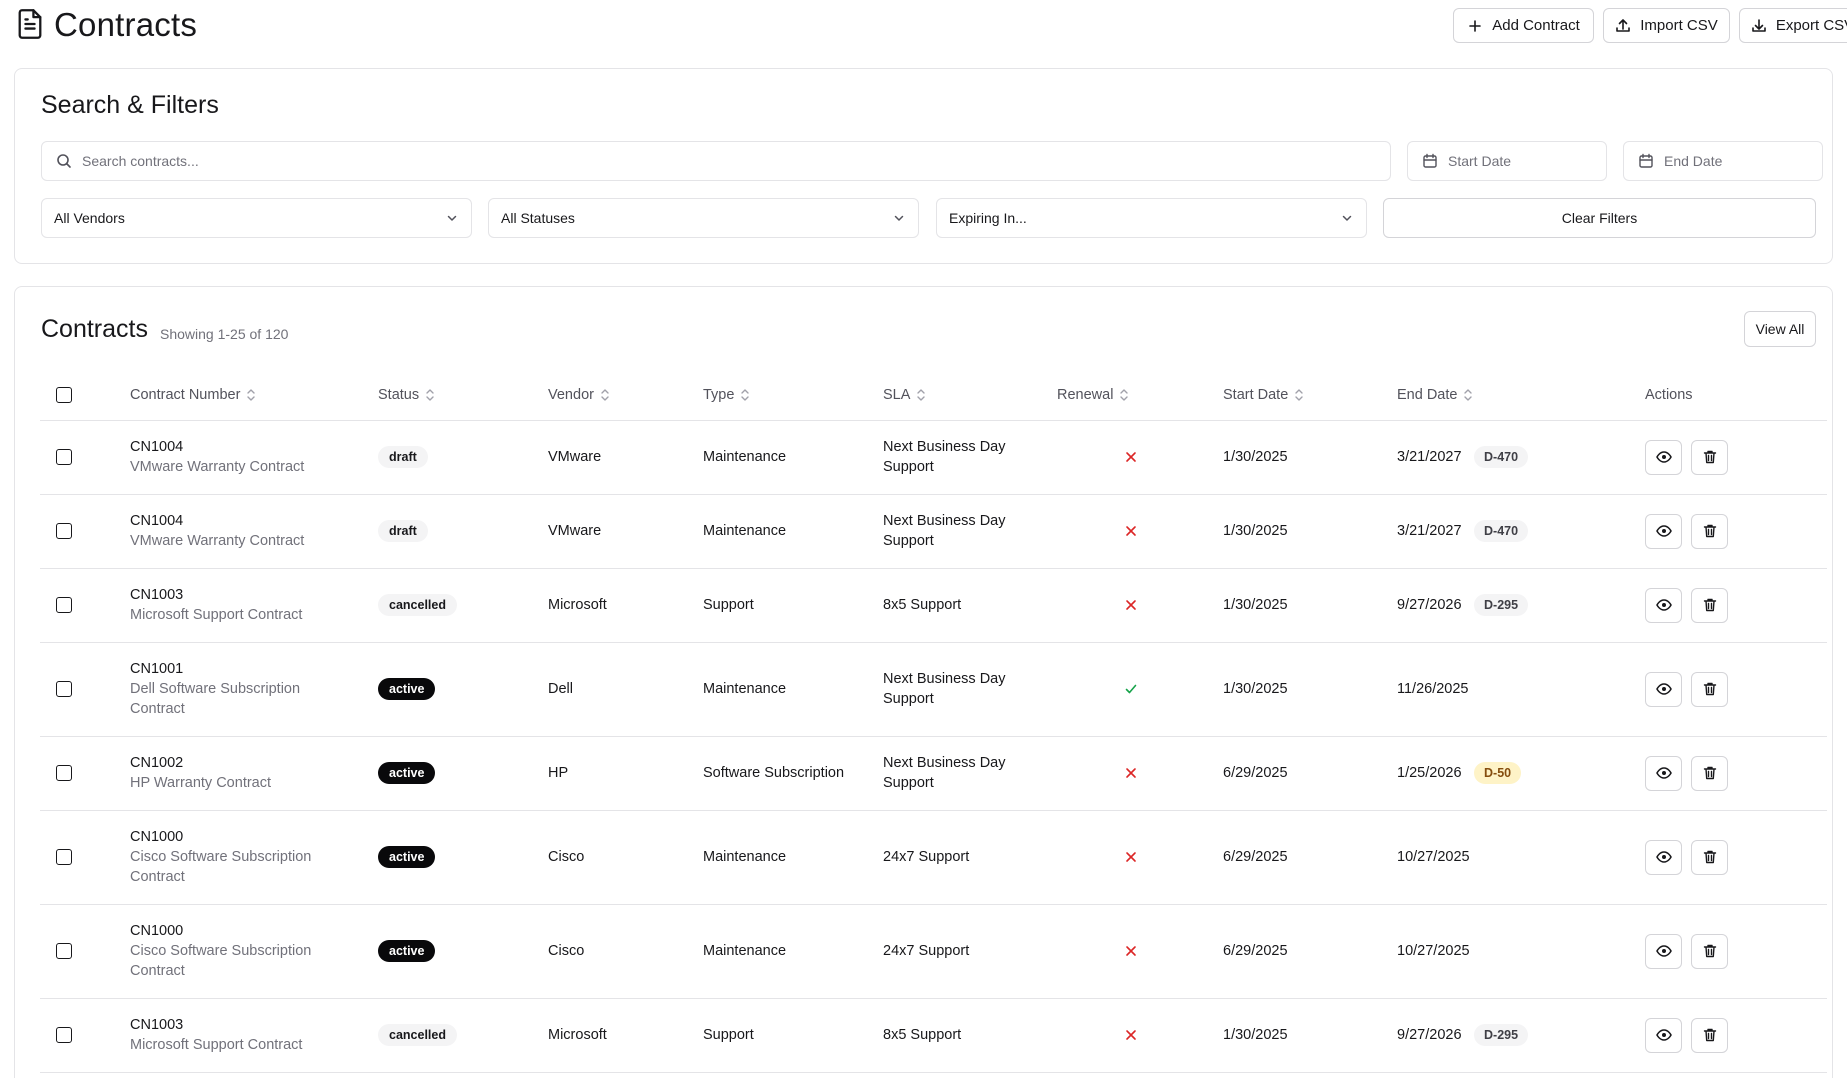  What do you see at coordinates (1429, 457) in the screenshot?
I see `end-date-cell: 3/21/2027` at bounding box center [1429, 457].